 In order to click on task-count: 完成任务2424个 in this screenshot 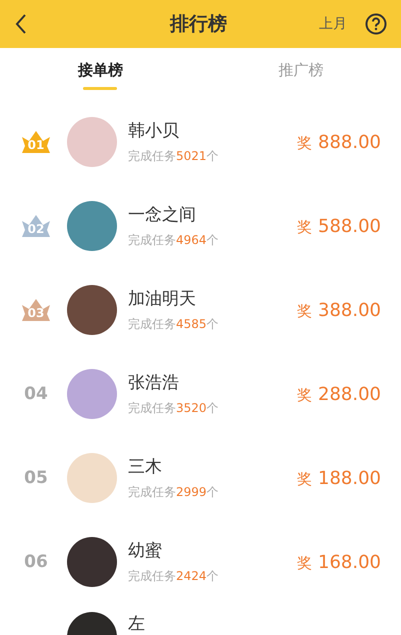, I will do `click(174, 576)`.